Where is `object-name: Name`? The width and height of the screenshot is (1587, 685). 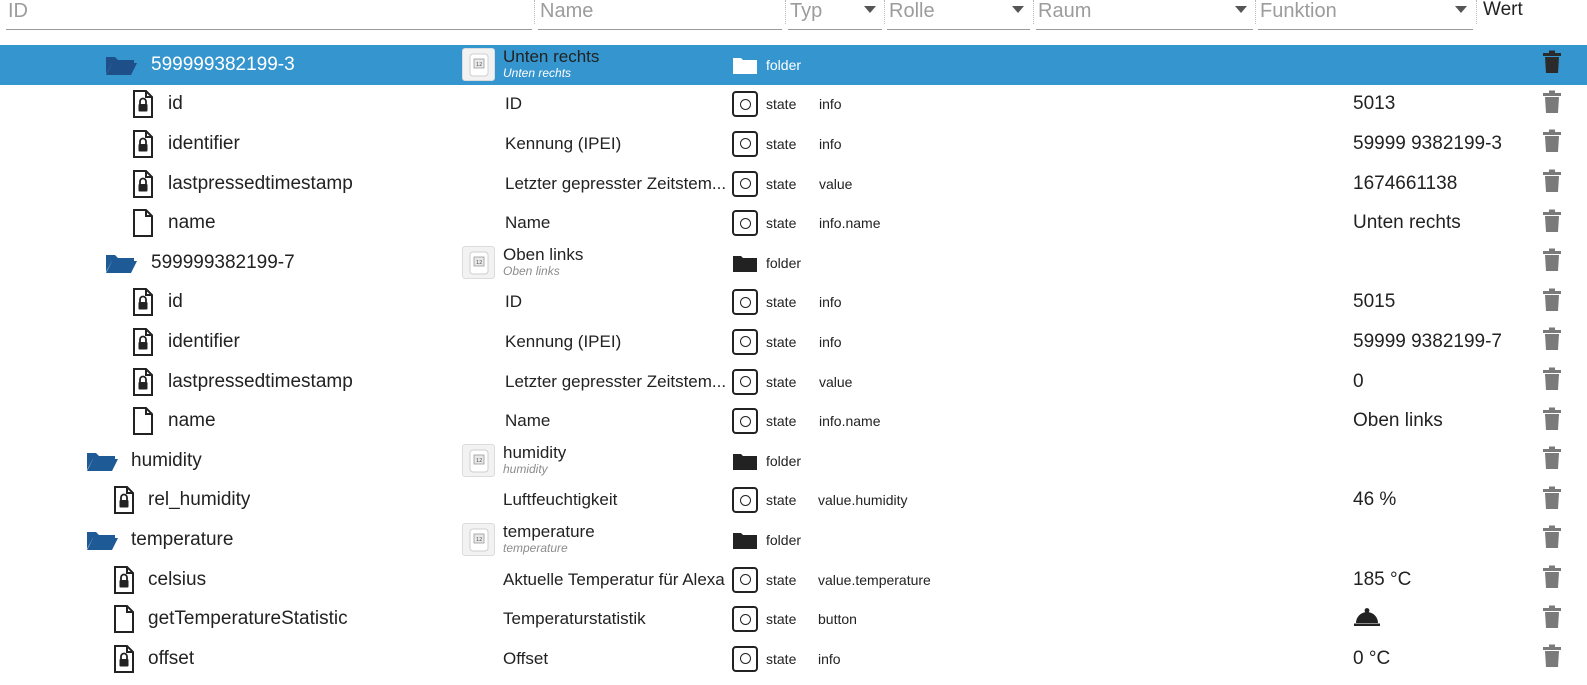 object-name: Name is located at coordinates (528, 223).